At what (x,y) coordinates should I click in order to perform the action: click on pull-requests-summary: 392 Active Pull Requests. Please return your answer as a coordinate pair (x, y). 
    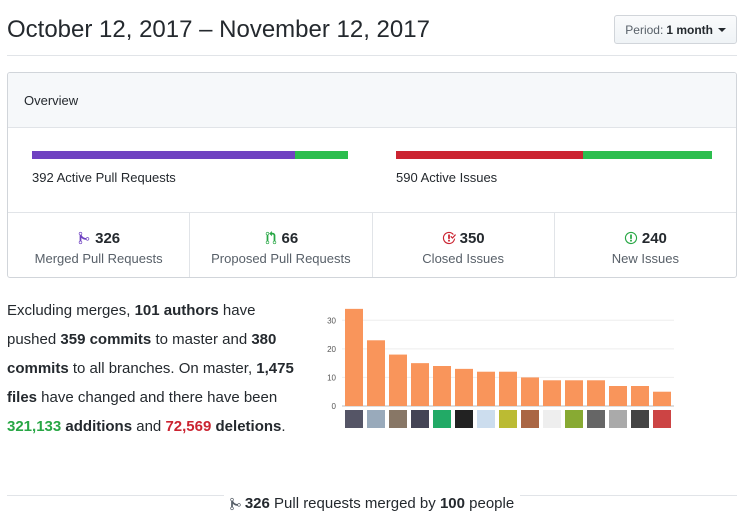
    Looking at the image, I should click on (190, 168).